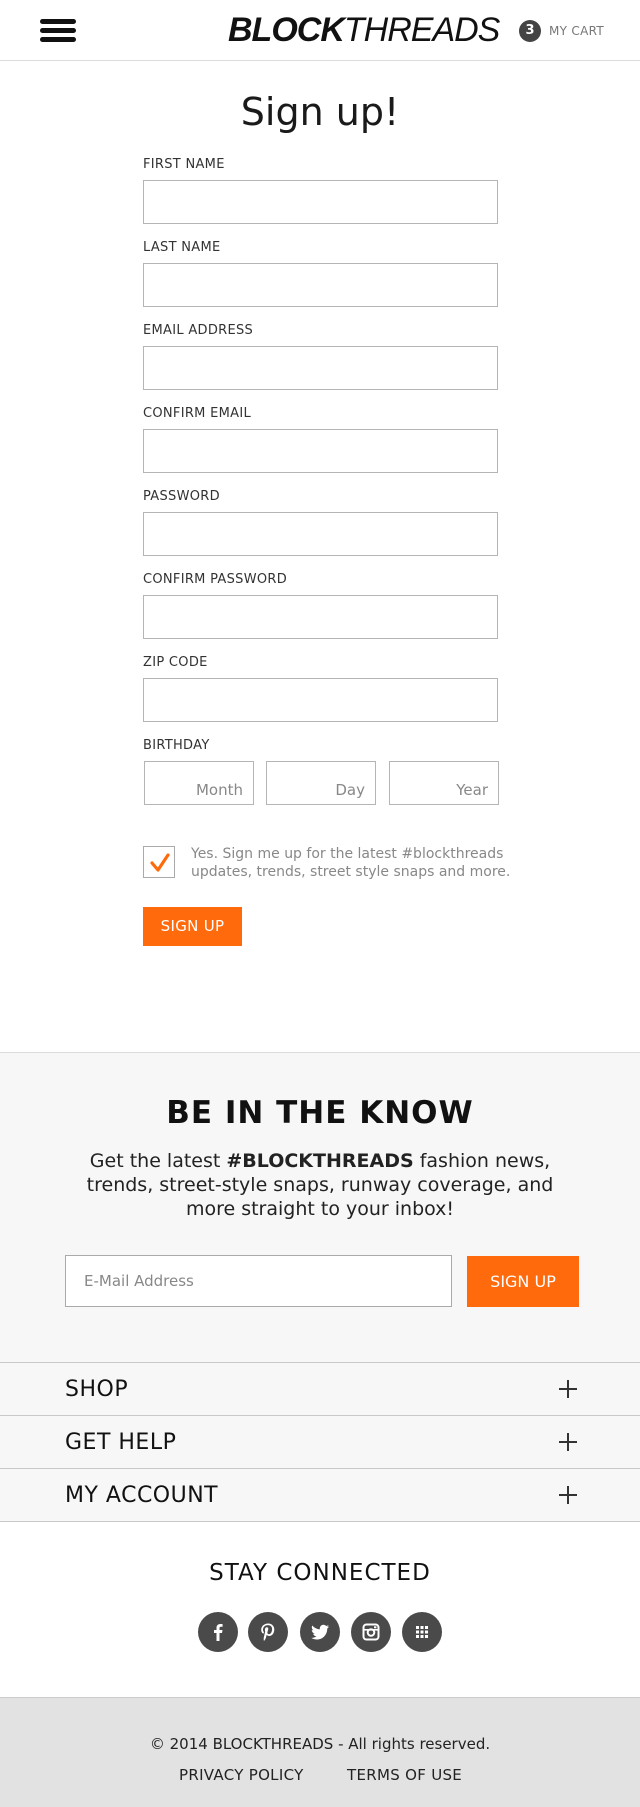 The width and height of the screenshot is (640, 1807). What do you see at coordinates (199, 783) in the screenshot?
I see `birthday-month-input: Month` at bounding box center [199, 783].